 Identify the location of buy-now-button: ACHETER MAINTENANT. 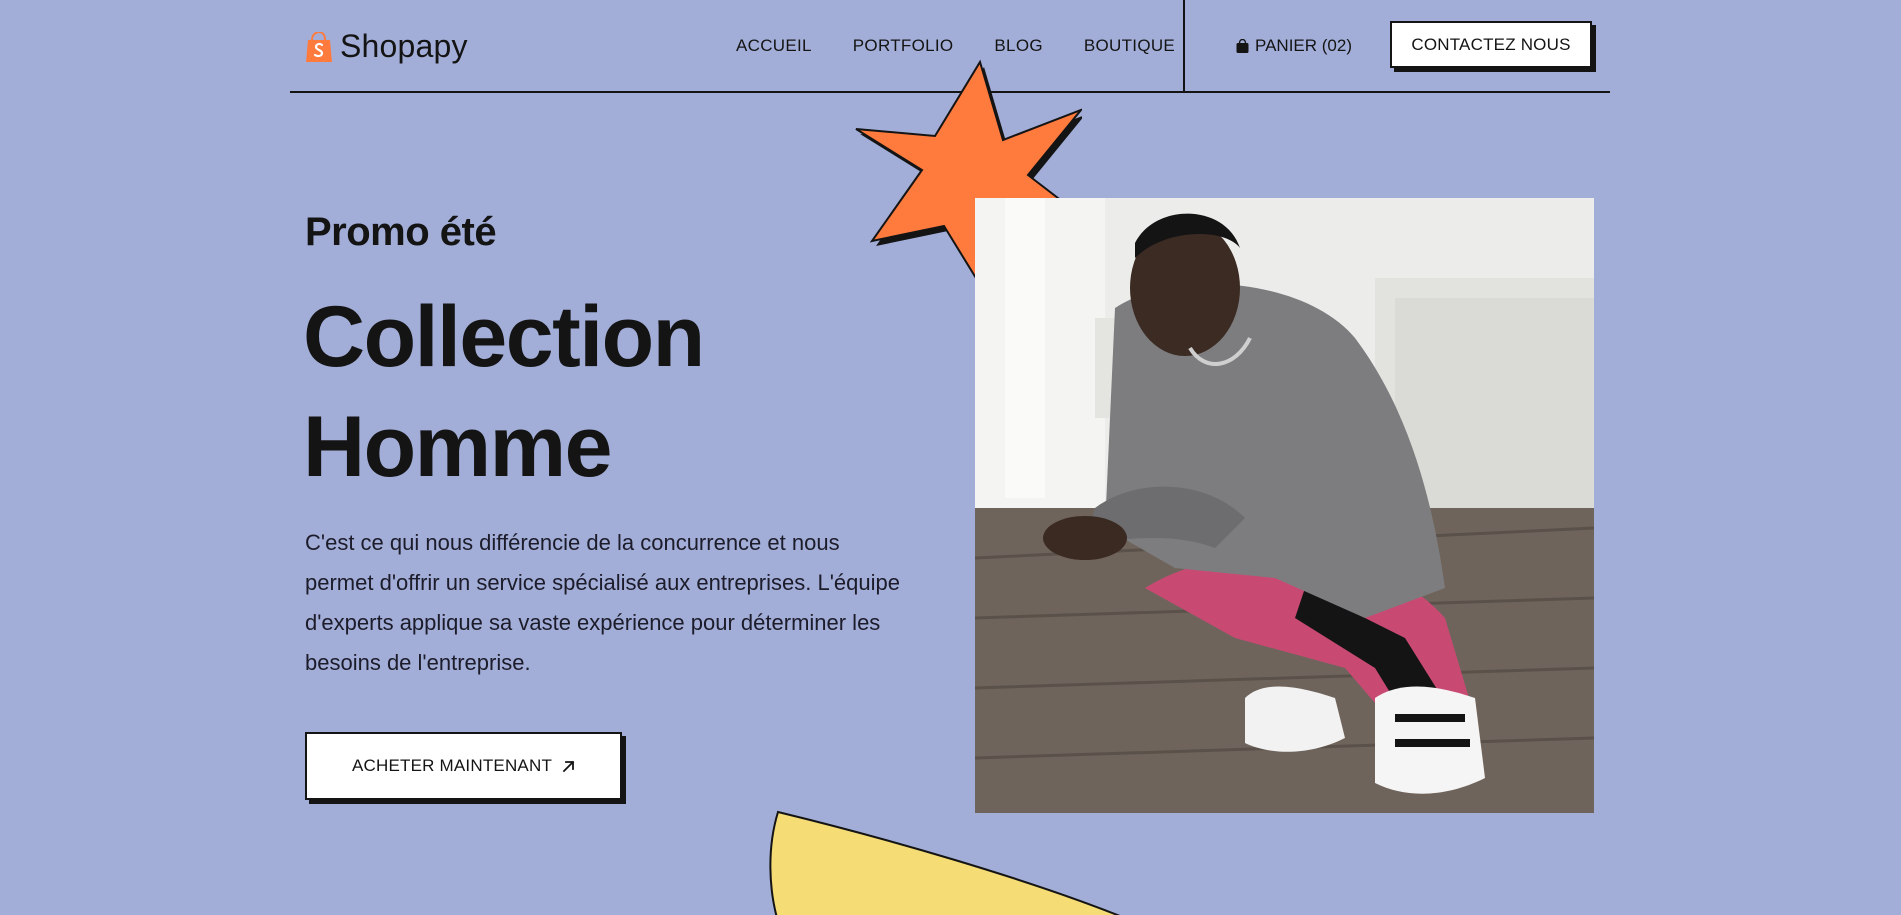
(463, 766).